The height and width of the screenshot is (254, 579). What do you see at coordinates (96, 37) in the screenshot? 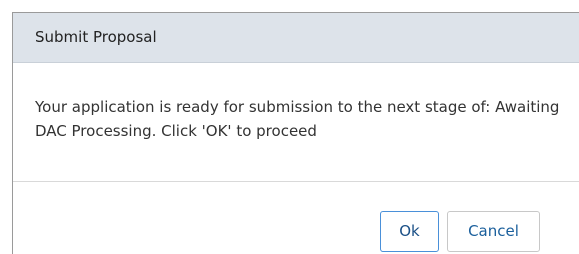
I see `dialog-title: Submit Proposal` at bounding box center [96, 37].